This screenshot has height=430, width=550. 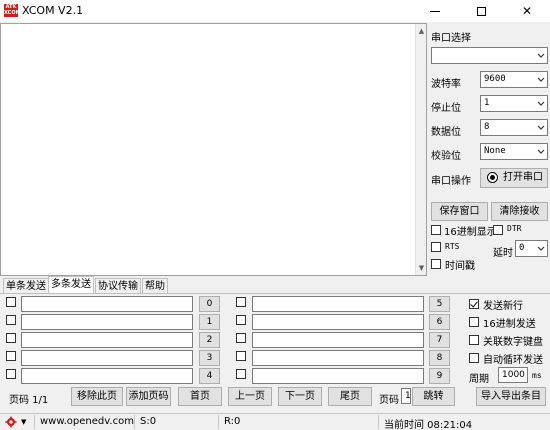 What do you see at coordinates (509, 324) in the screenshot?
I see `hex-send-label: 16进制发送` at bounding box center [509, 324].